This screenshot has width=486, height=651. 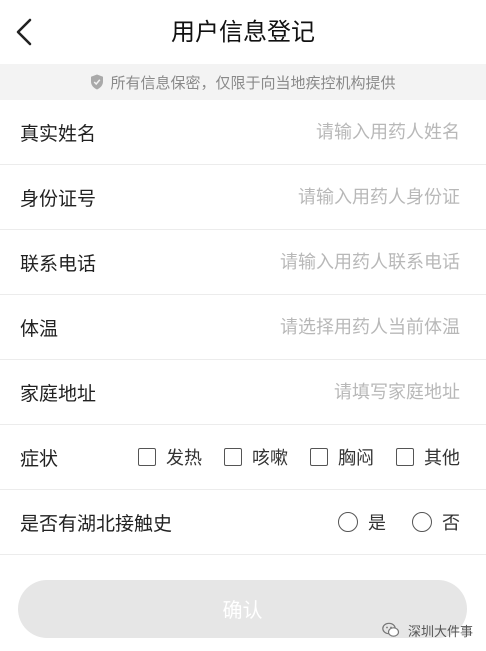 What do you see at coordinates (451, 523) in the screenshot?
I see `radio-label: 否` at bounding box center [451, 523].